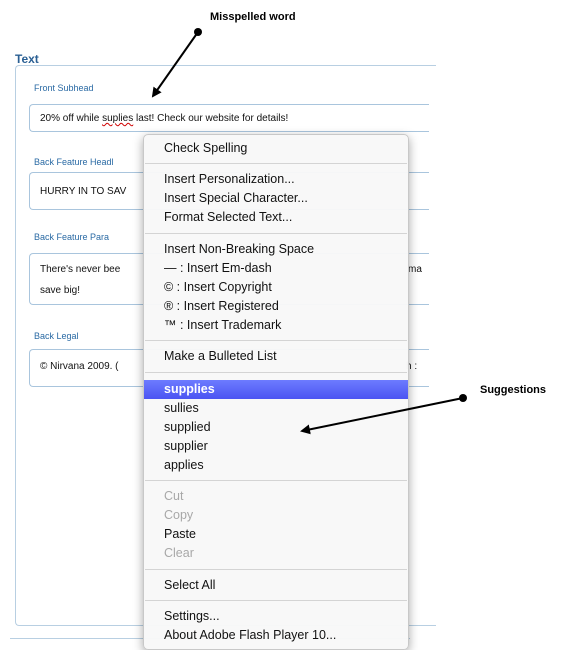  What do you see at coordinates (80, 269) in the screenshot?
I see `back-feature-para-line1: There's never bee` at bounding box center [80, 269].